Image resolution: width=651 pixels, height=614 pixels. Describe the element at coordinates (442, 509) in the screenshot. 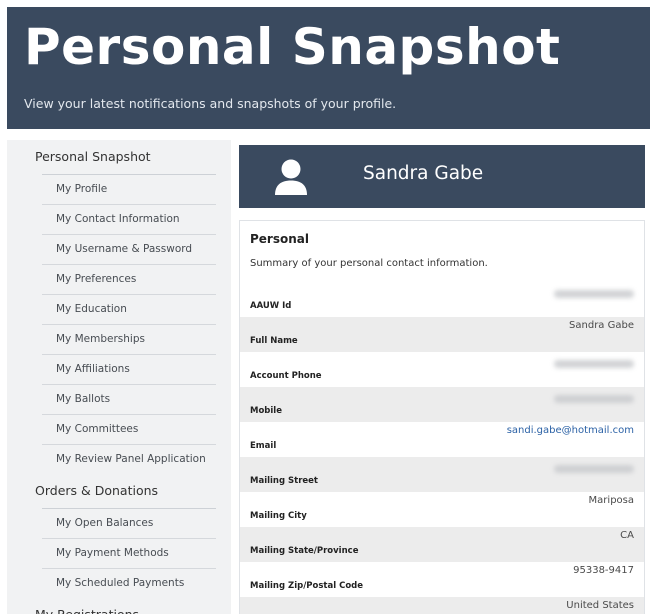

I see `info-row-mailing-city: Mailing City Mariposa` at that location.